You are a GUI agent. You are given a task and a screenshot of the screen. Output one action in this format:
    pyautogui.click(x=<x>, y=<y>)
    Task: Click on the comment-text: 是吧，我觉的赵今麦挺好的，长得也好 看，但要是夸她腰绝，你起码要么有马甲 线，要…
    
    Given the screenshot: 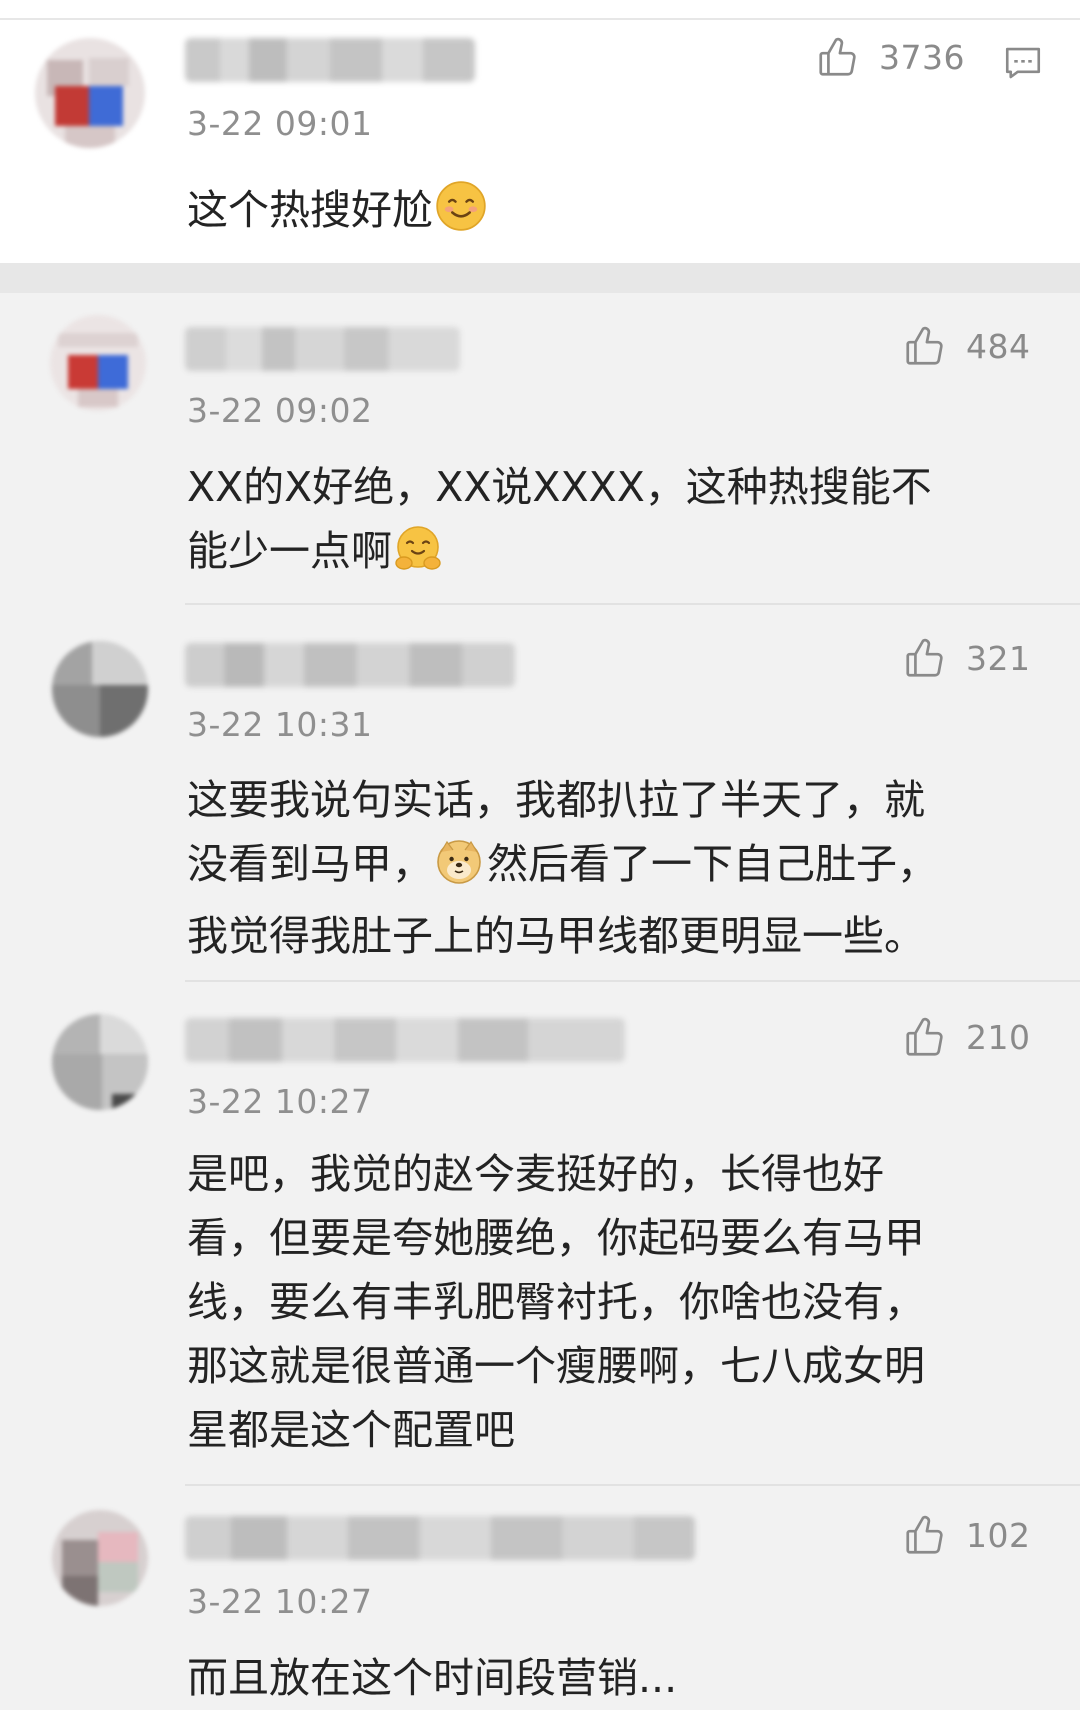 What is the action you would take?
    pyautogui.click(x=597, y=1302)
    